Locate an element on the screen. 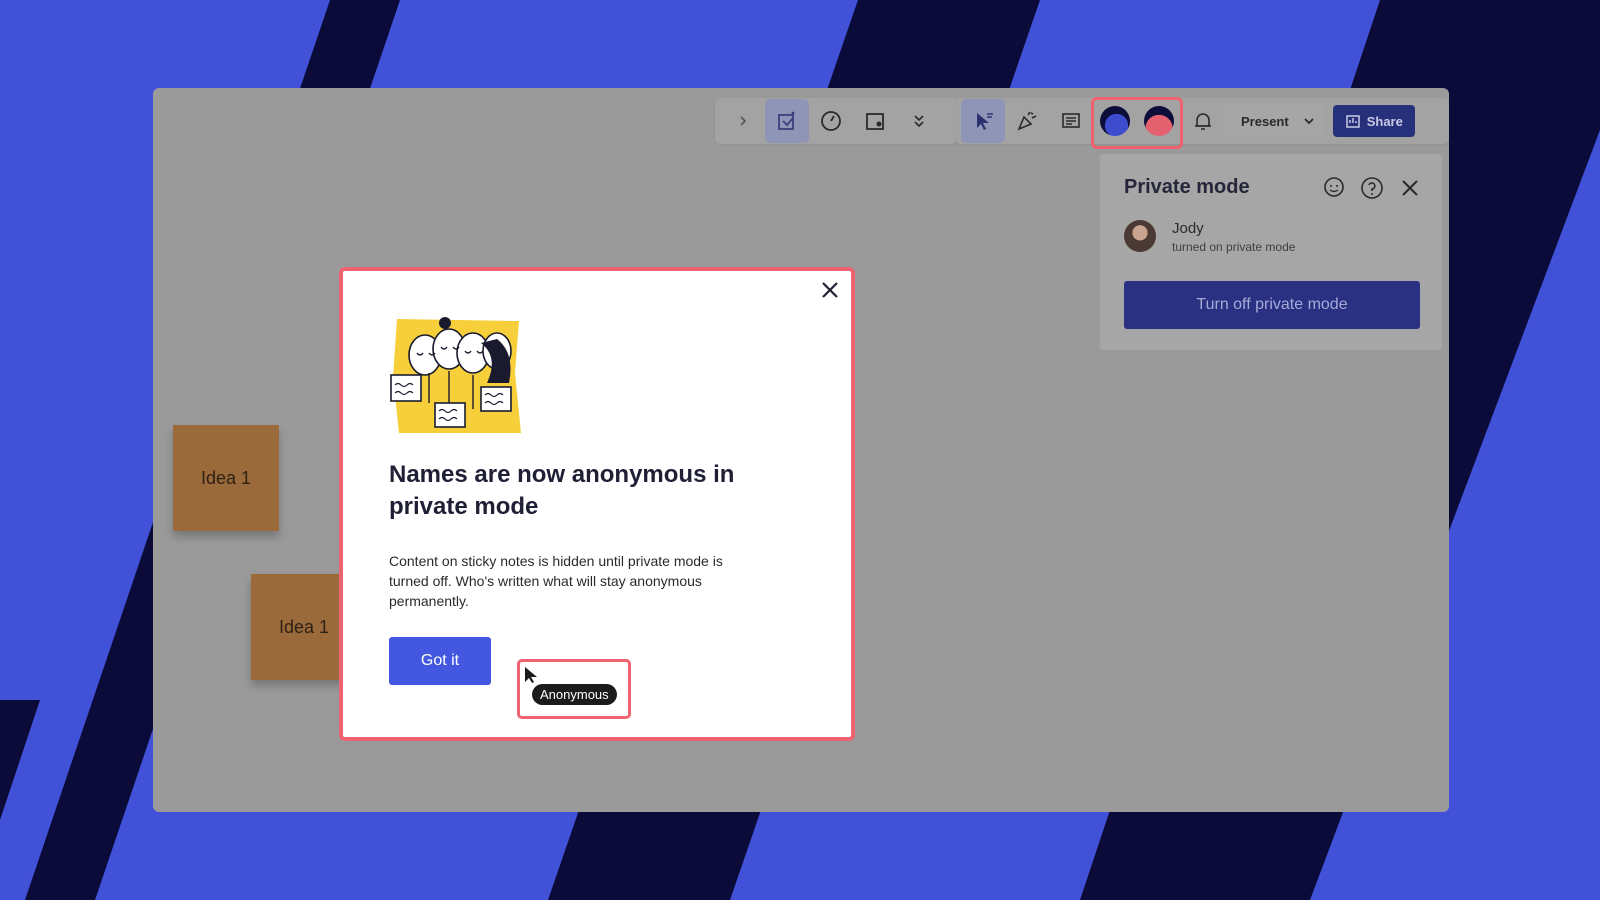 Image resolution: width=1600 pixels, height=900 pixels. expand-toolbar-button is located at coordinates (743, 121).